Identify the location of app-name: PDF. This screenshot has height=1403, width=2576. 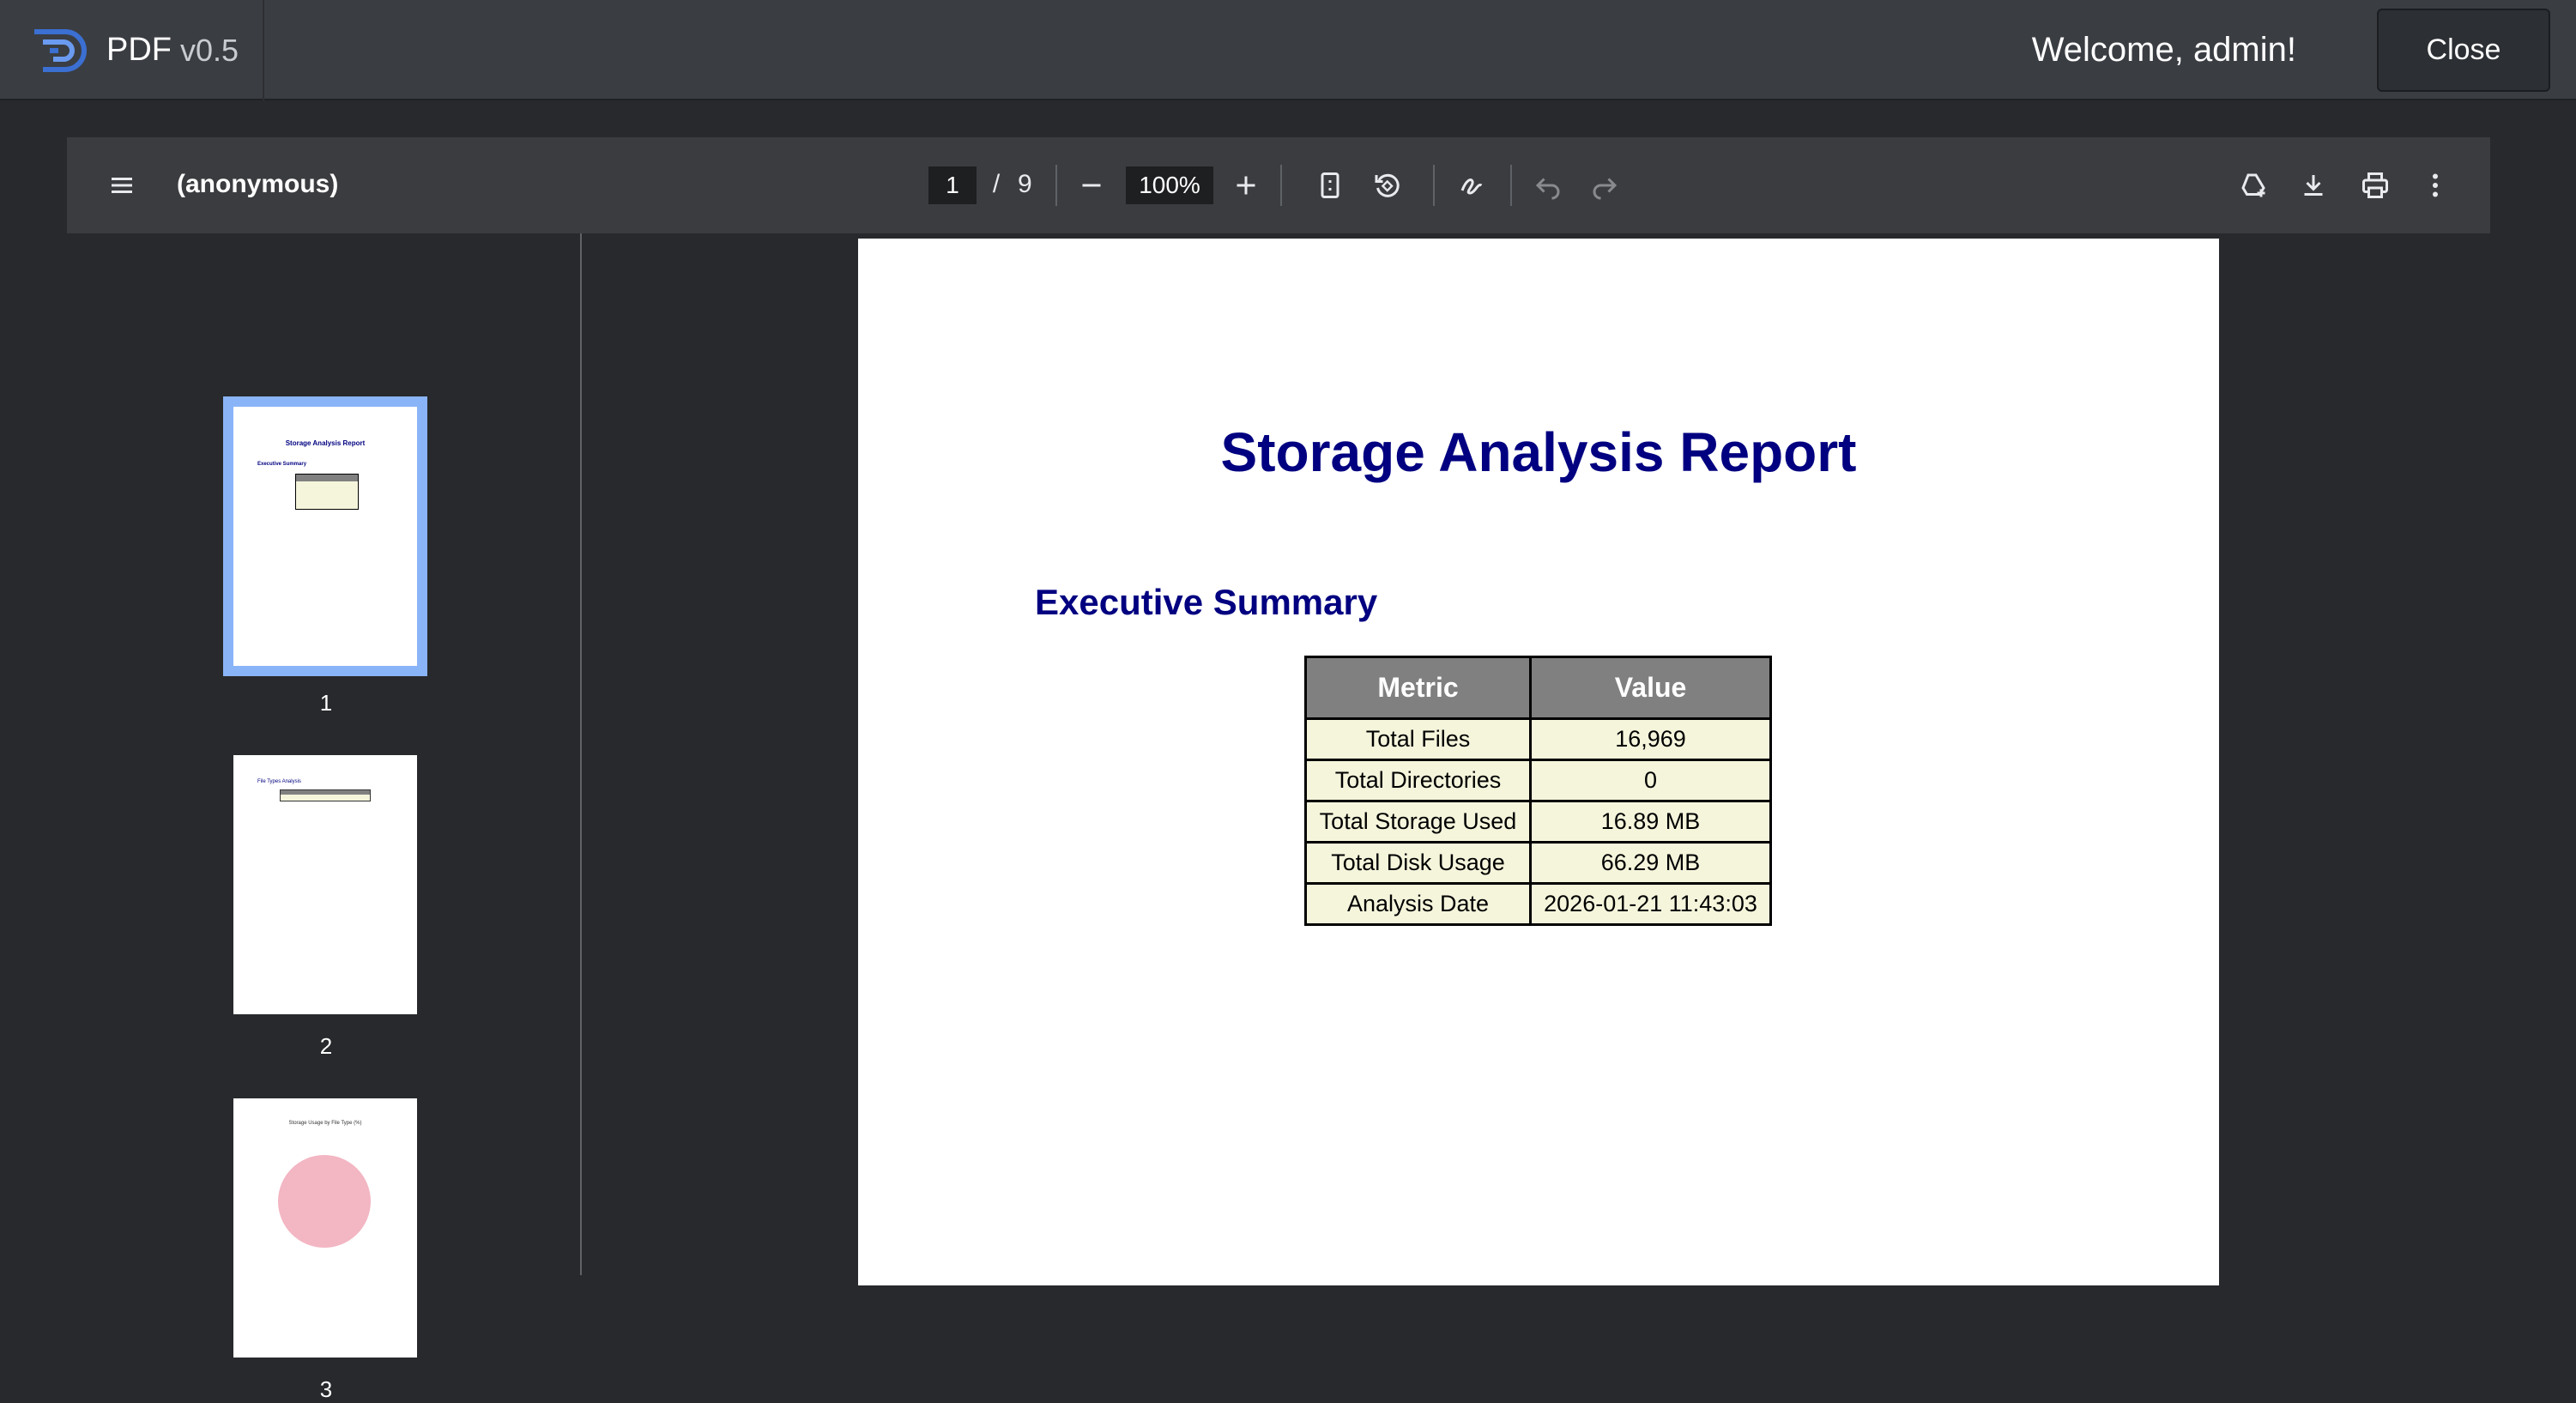
(139, 50).